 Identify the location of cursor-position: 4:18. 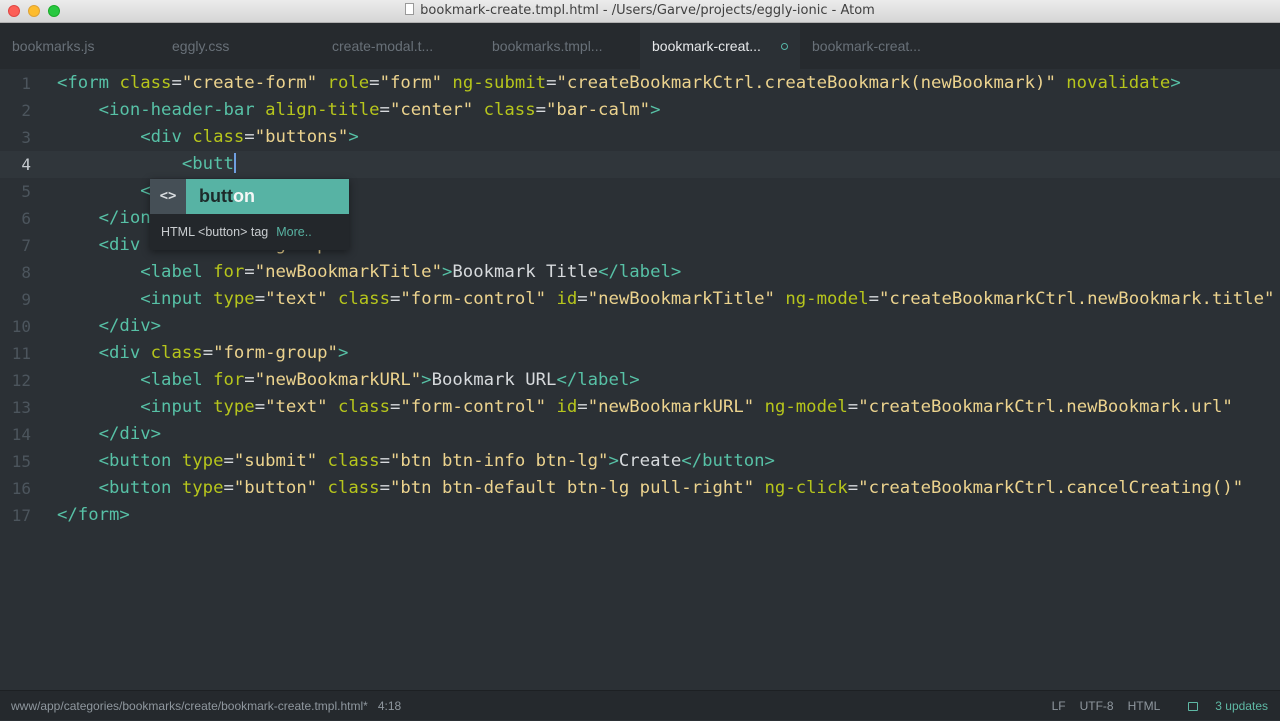
(389, 706).